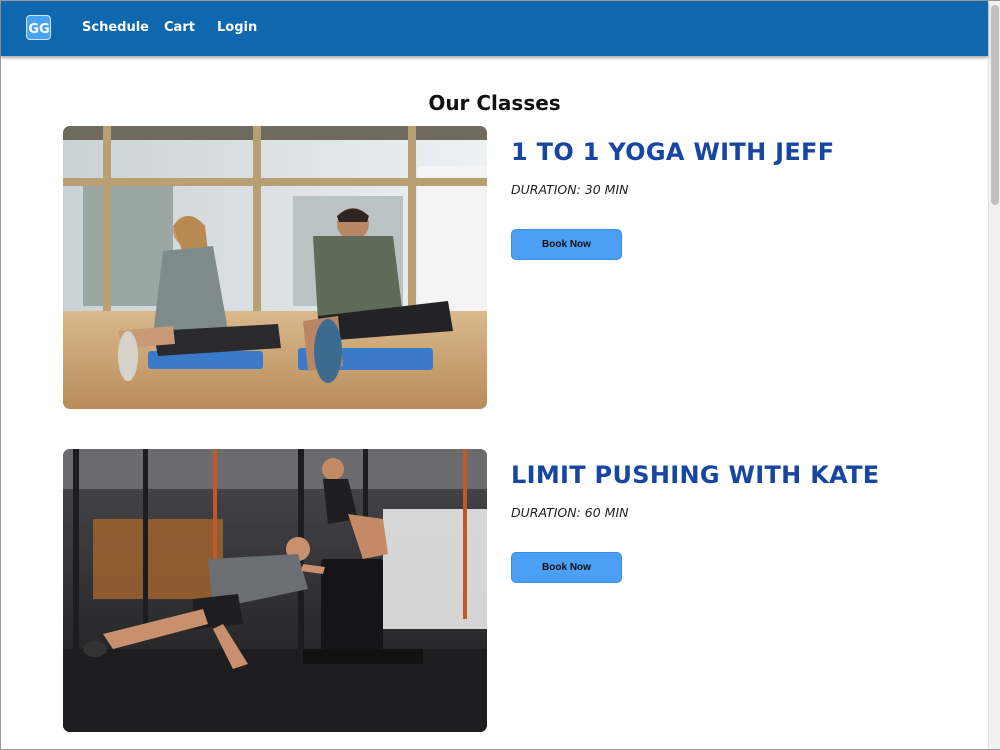 This screenshot has width=1000, height=750. What do you see at coordinates (695, 475) in the screenshot?
I see `class-title: LIMIT PUSHING WITH KATE` at bounding box center [695, 475].